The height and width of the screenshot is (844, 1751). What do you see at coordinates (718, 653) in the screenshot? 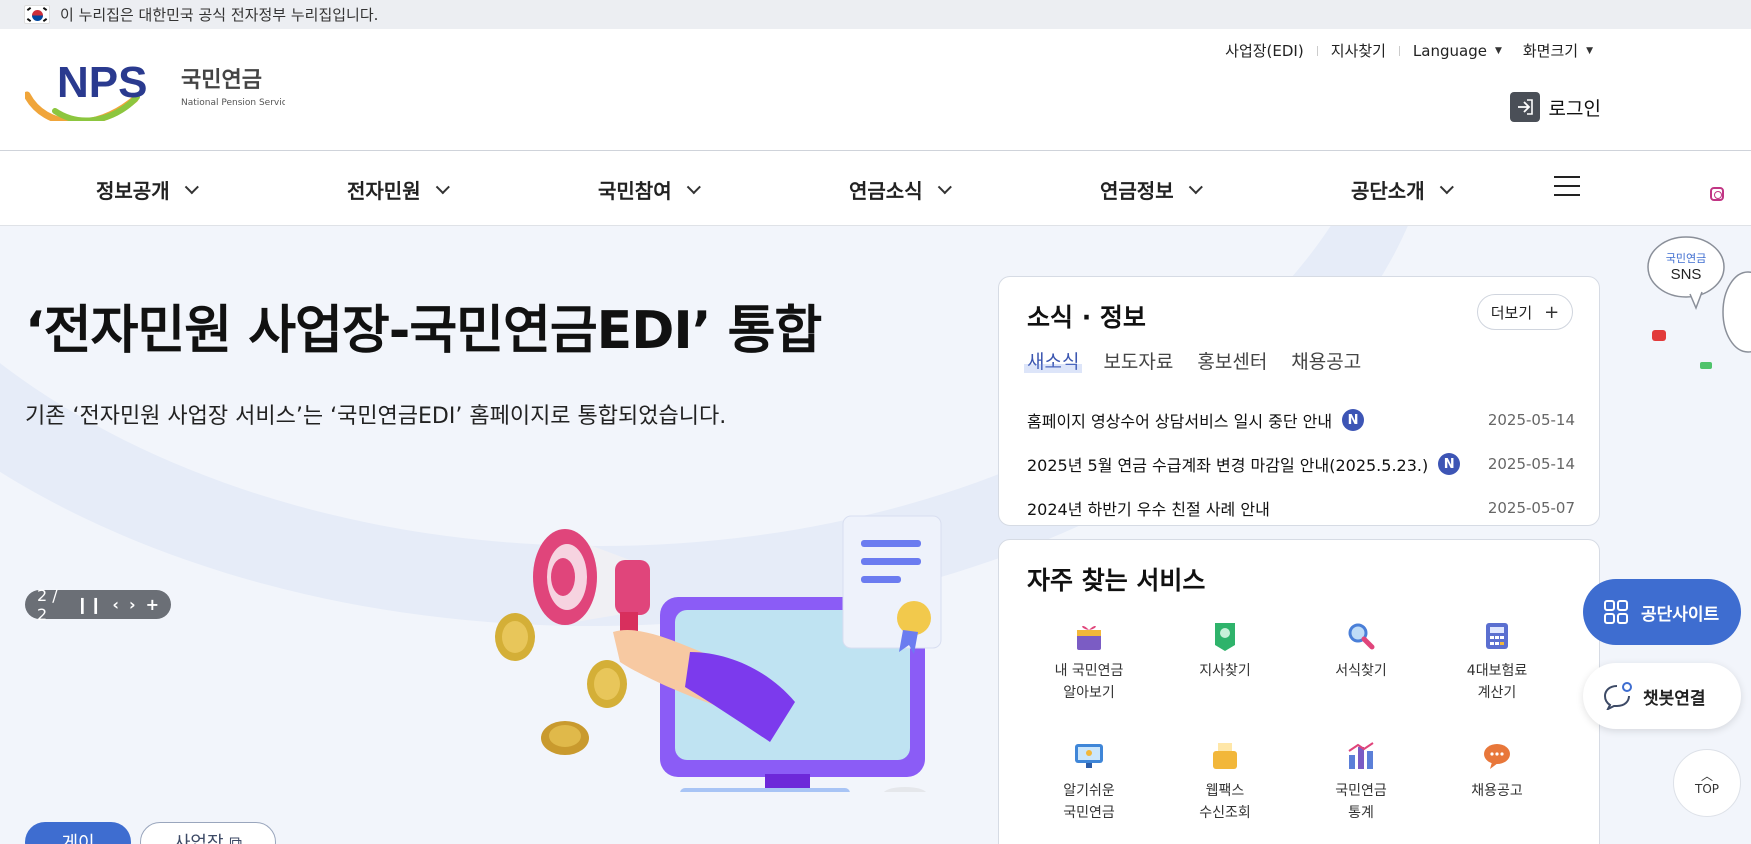
I see `megaphone-monitor-illustration` at bounding box center [718, 653].